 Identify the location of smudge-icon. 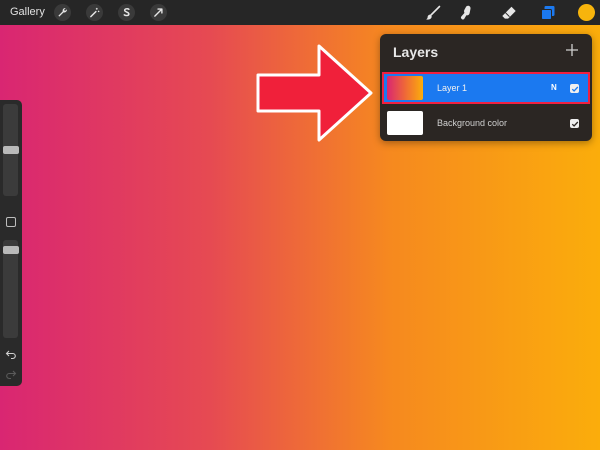
(467, 13).